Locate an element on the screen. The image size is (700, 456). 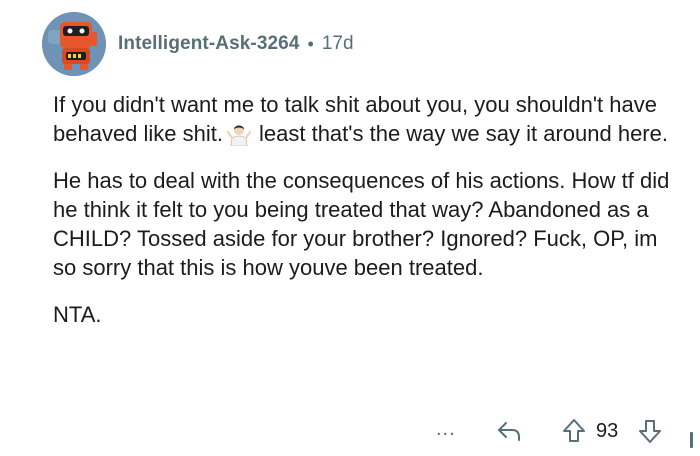
reply-arrow-icon is located at coordinates (509, 431).